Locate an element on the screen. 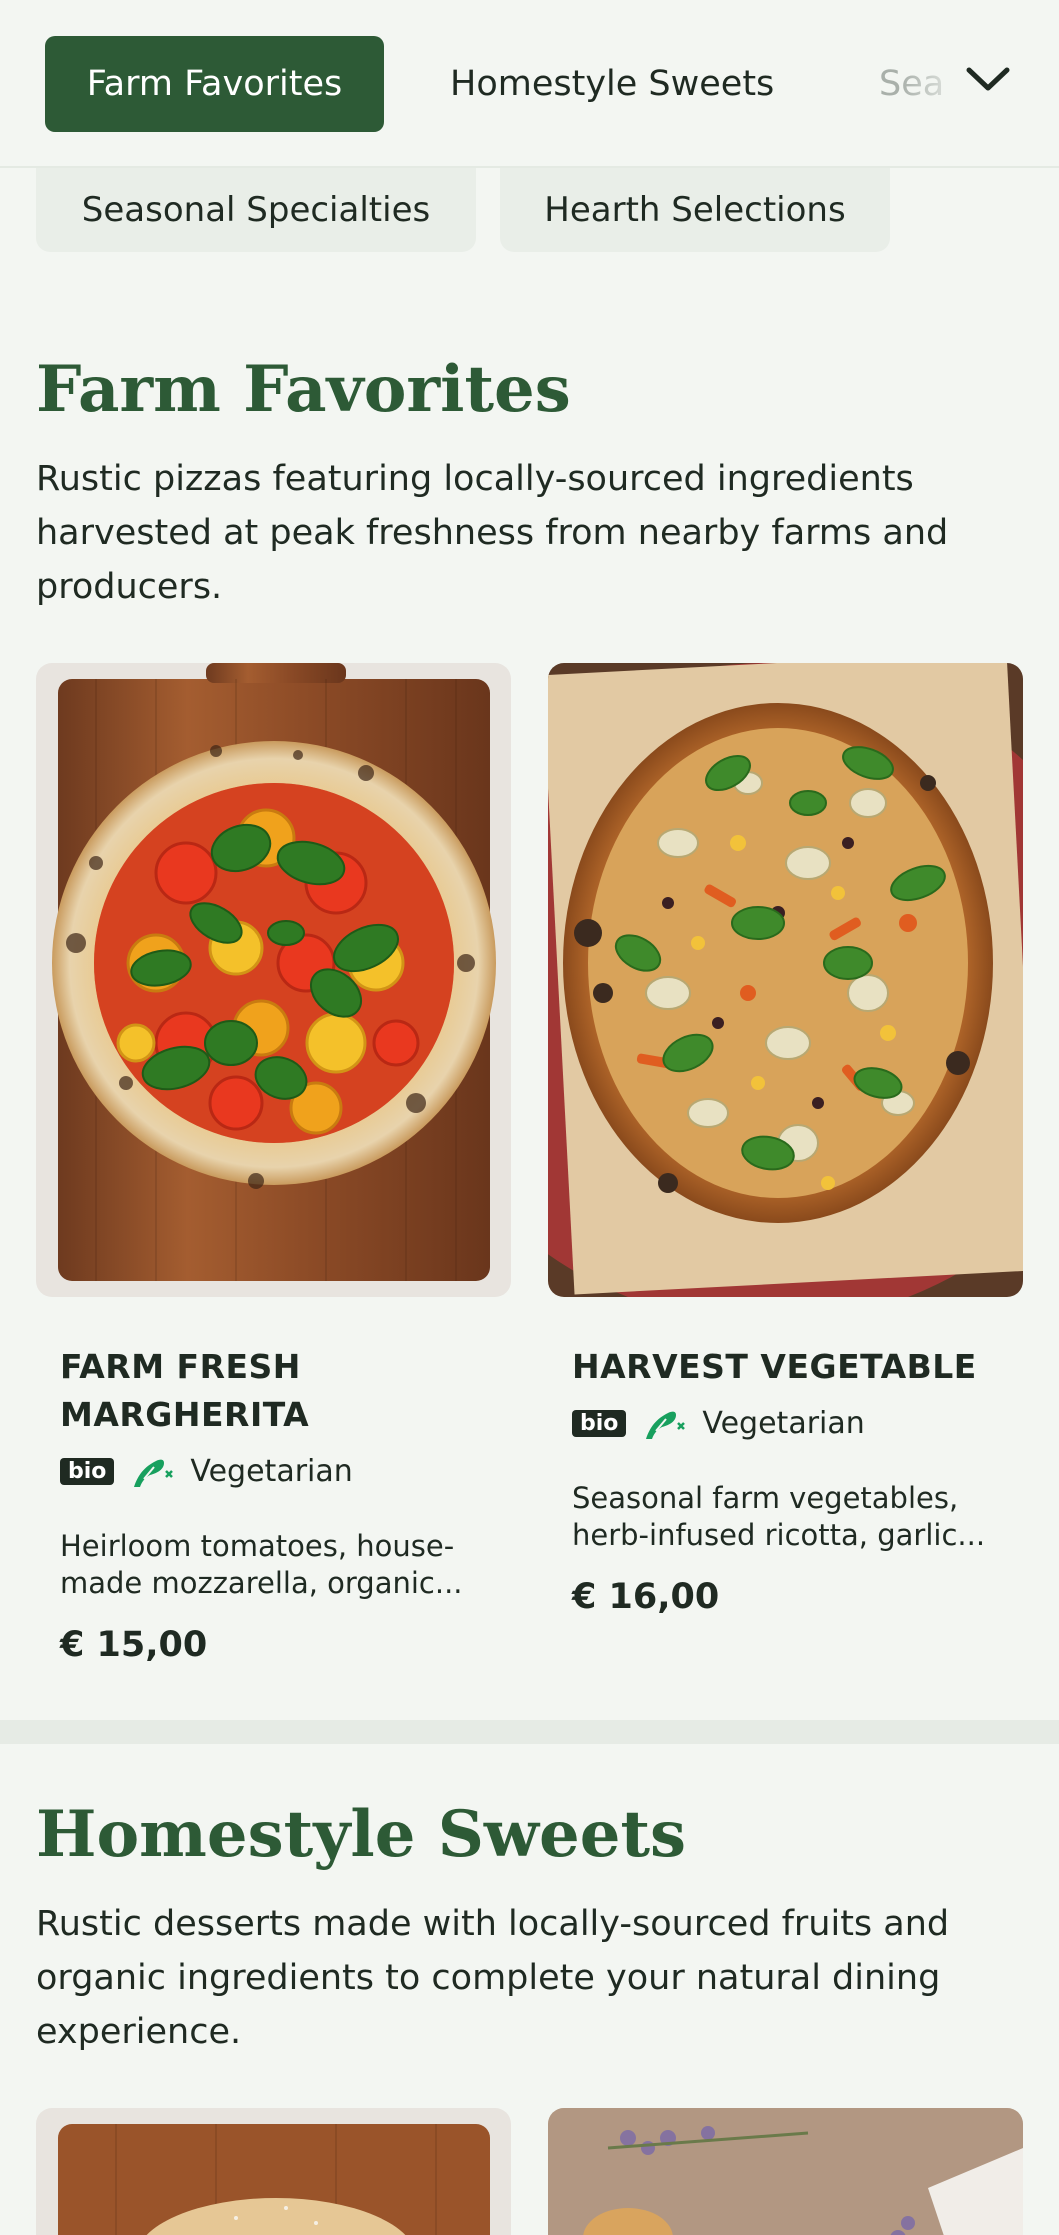 This screenshot has height=2235, width=1059. tab-seasonal-specialties: Seasonal Specialties is located at coordinates (256, 210).